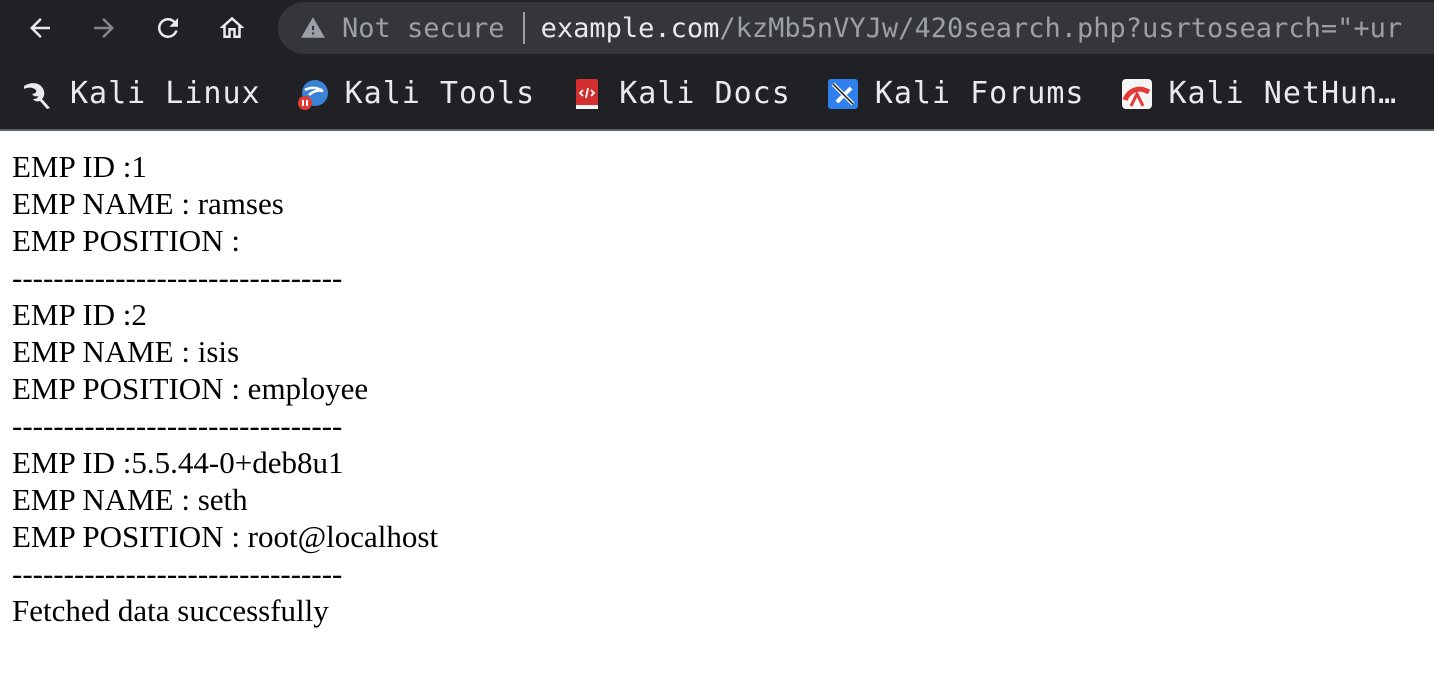 This screenshot has height=676, width=1434. What do you see at coordinates (126, 351) in the screenshot?
I see `employee-name-line: EMP NAME : isis` at bounding box center [126, 351].